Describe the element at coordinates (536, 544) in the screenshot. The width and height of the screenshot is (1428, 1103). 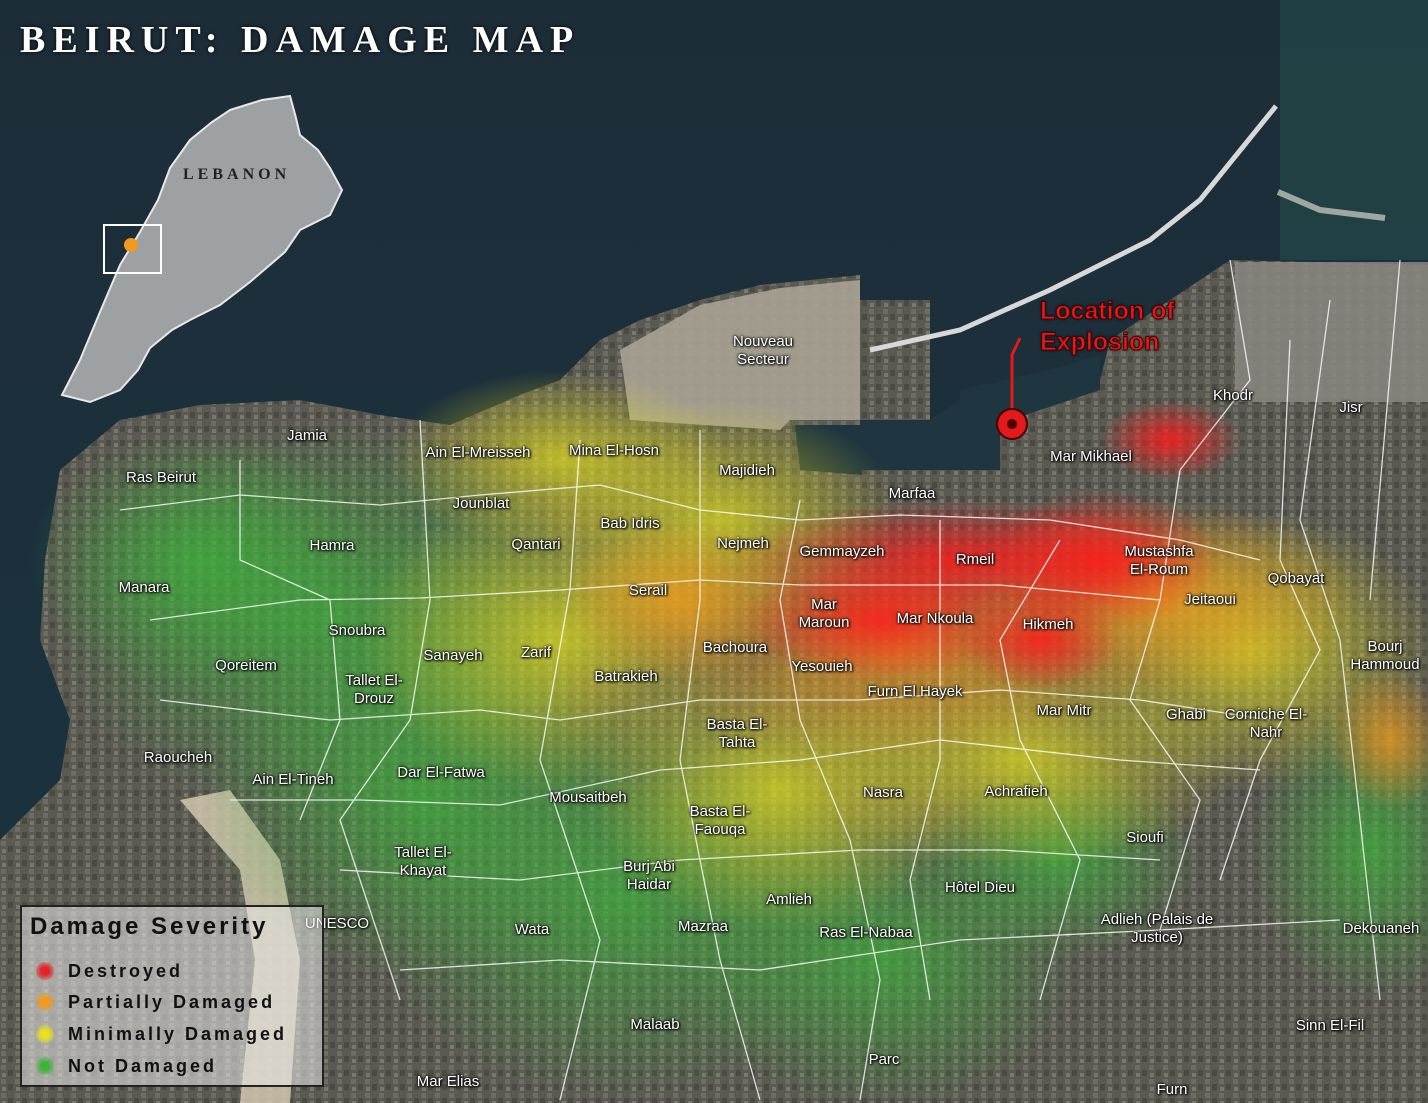
I see `neighborhood-label: Qantari` at that location.